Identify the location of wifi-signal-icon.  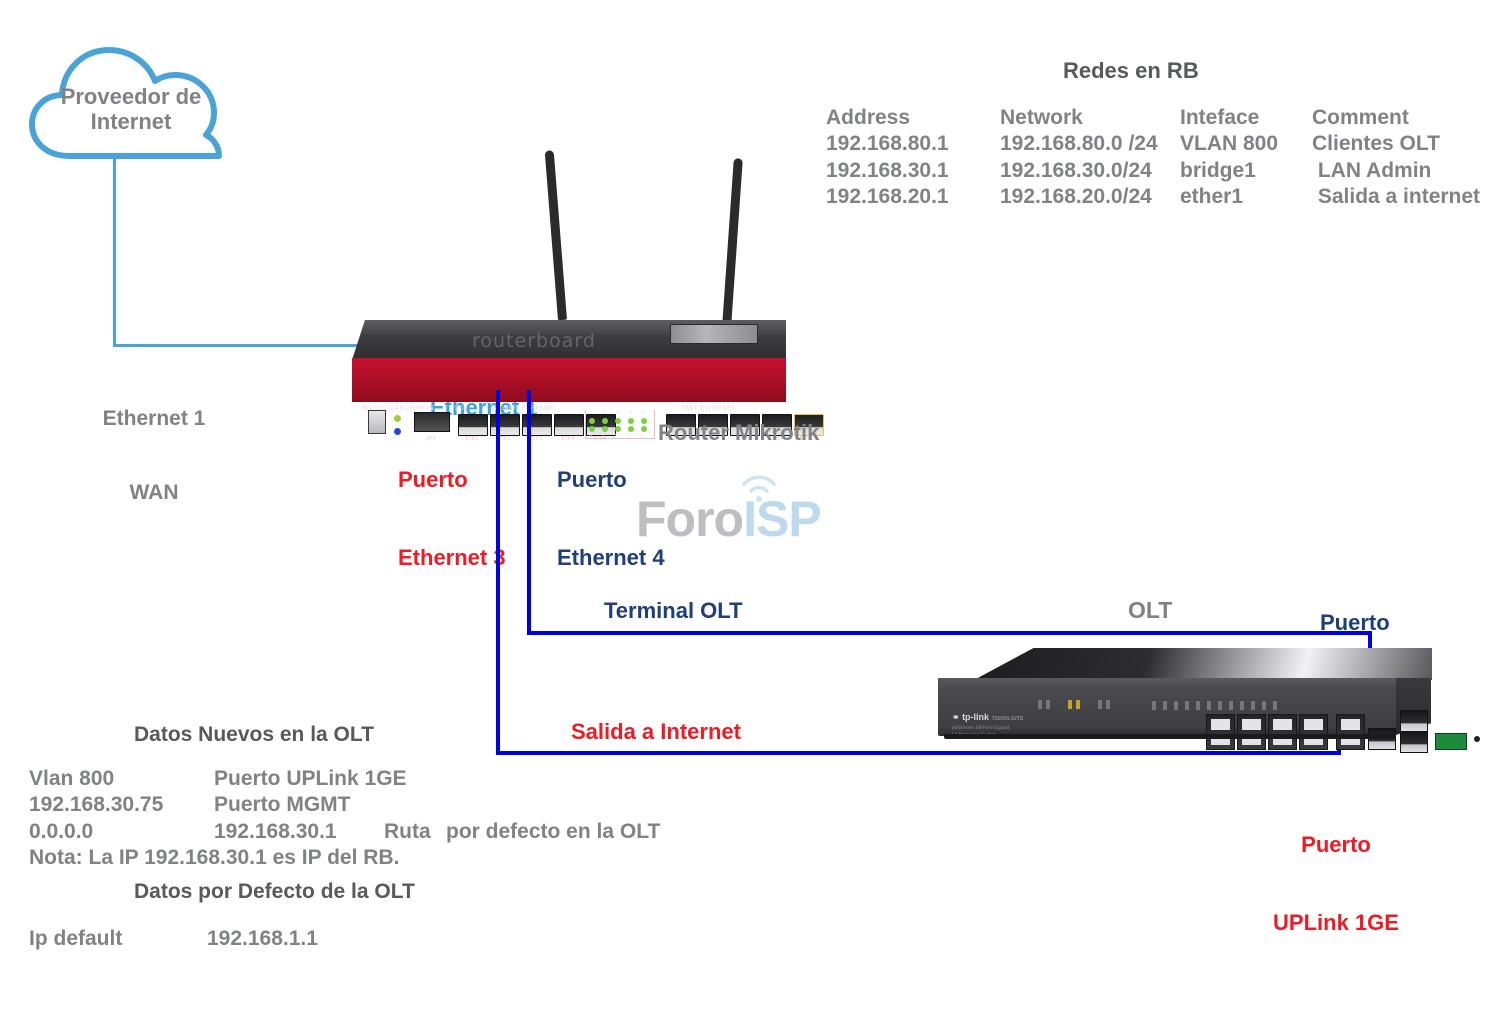
(759, 488).